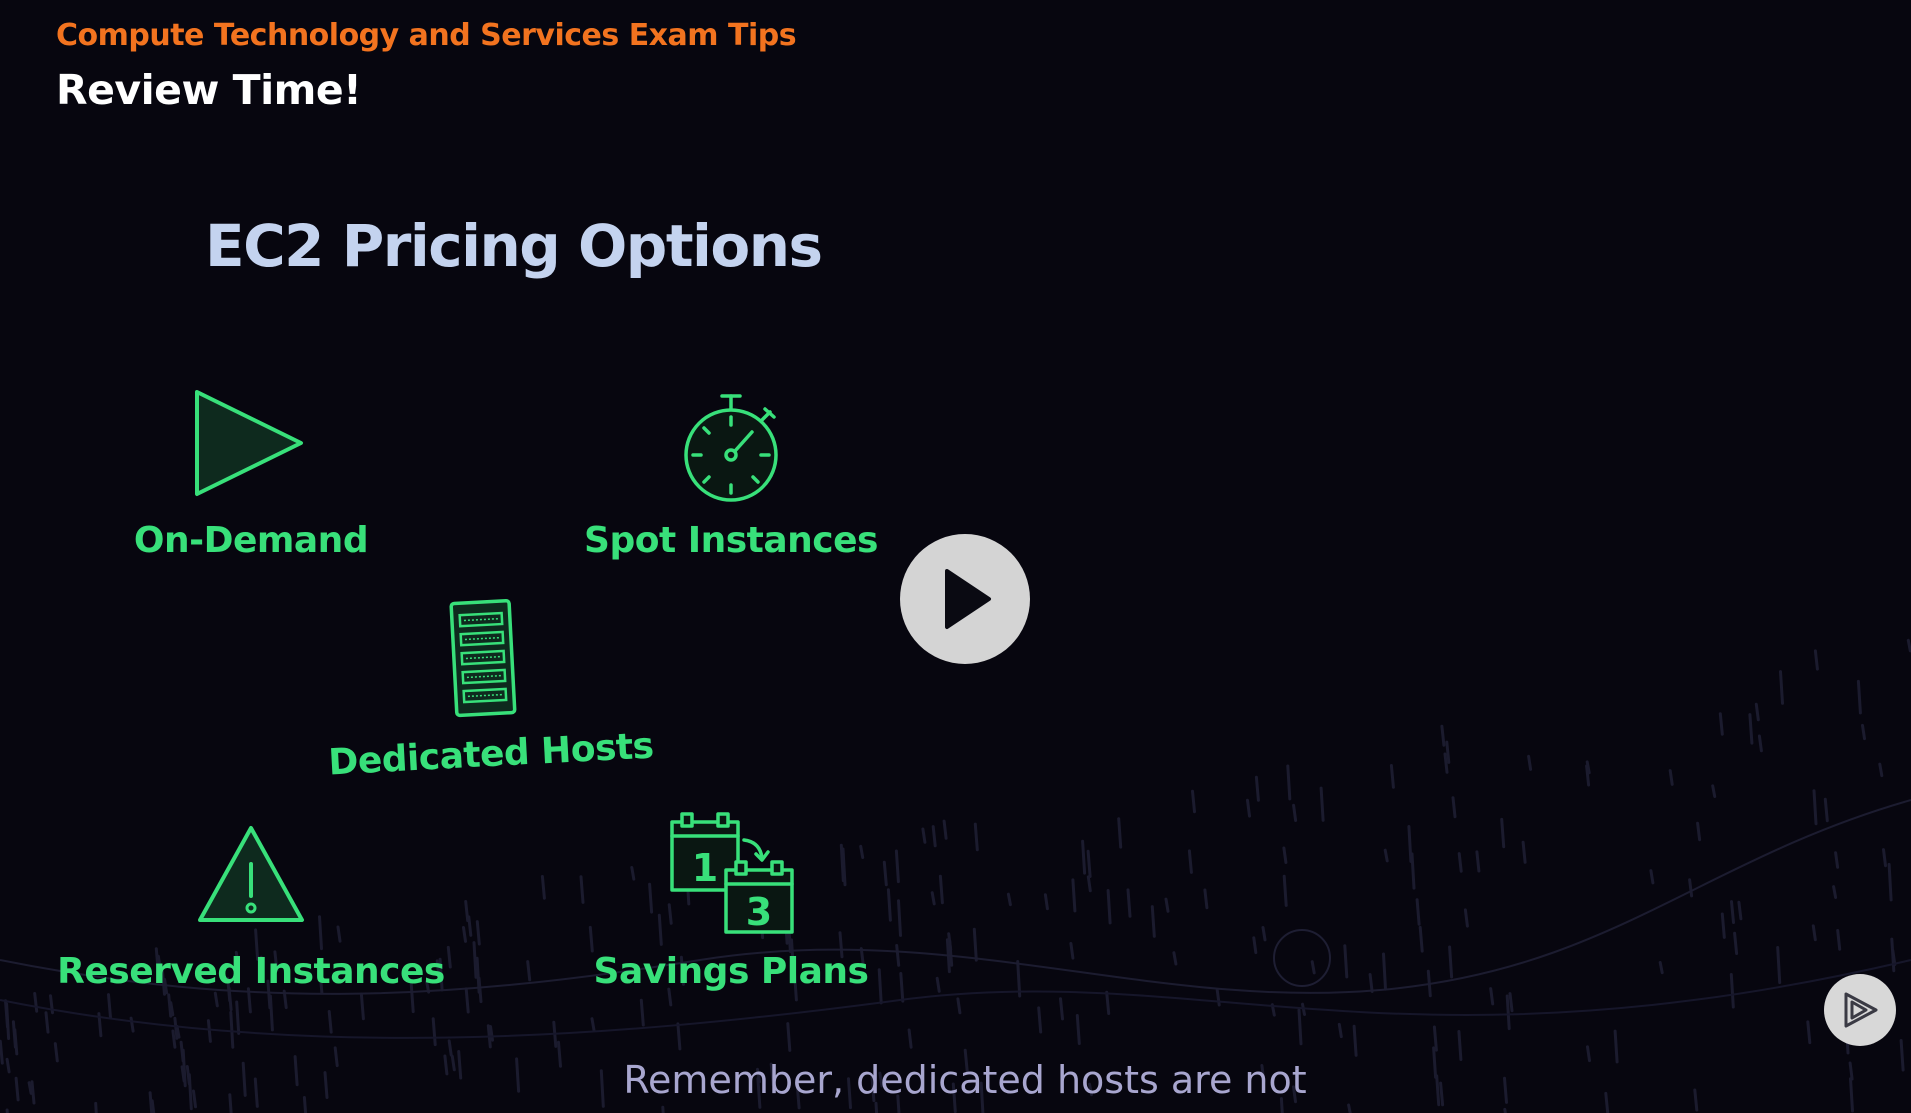  What do you see at coordinates (965, 1080) in the screenshot?
I see `caption-text: Remember, dedicated hosts are not` at bounding box center [965, 1080].